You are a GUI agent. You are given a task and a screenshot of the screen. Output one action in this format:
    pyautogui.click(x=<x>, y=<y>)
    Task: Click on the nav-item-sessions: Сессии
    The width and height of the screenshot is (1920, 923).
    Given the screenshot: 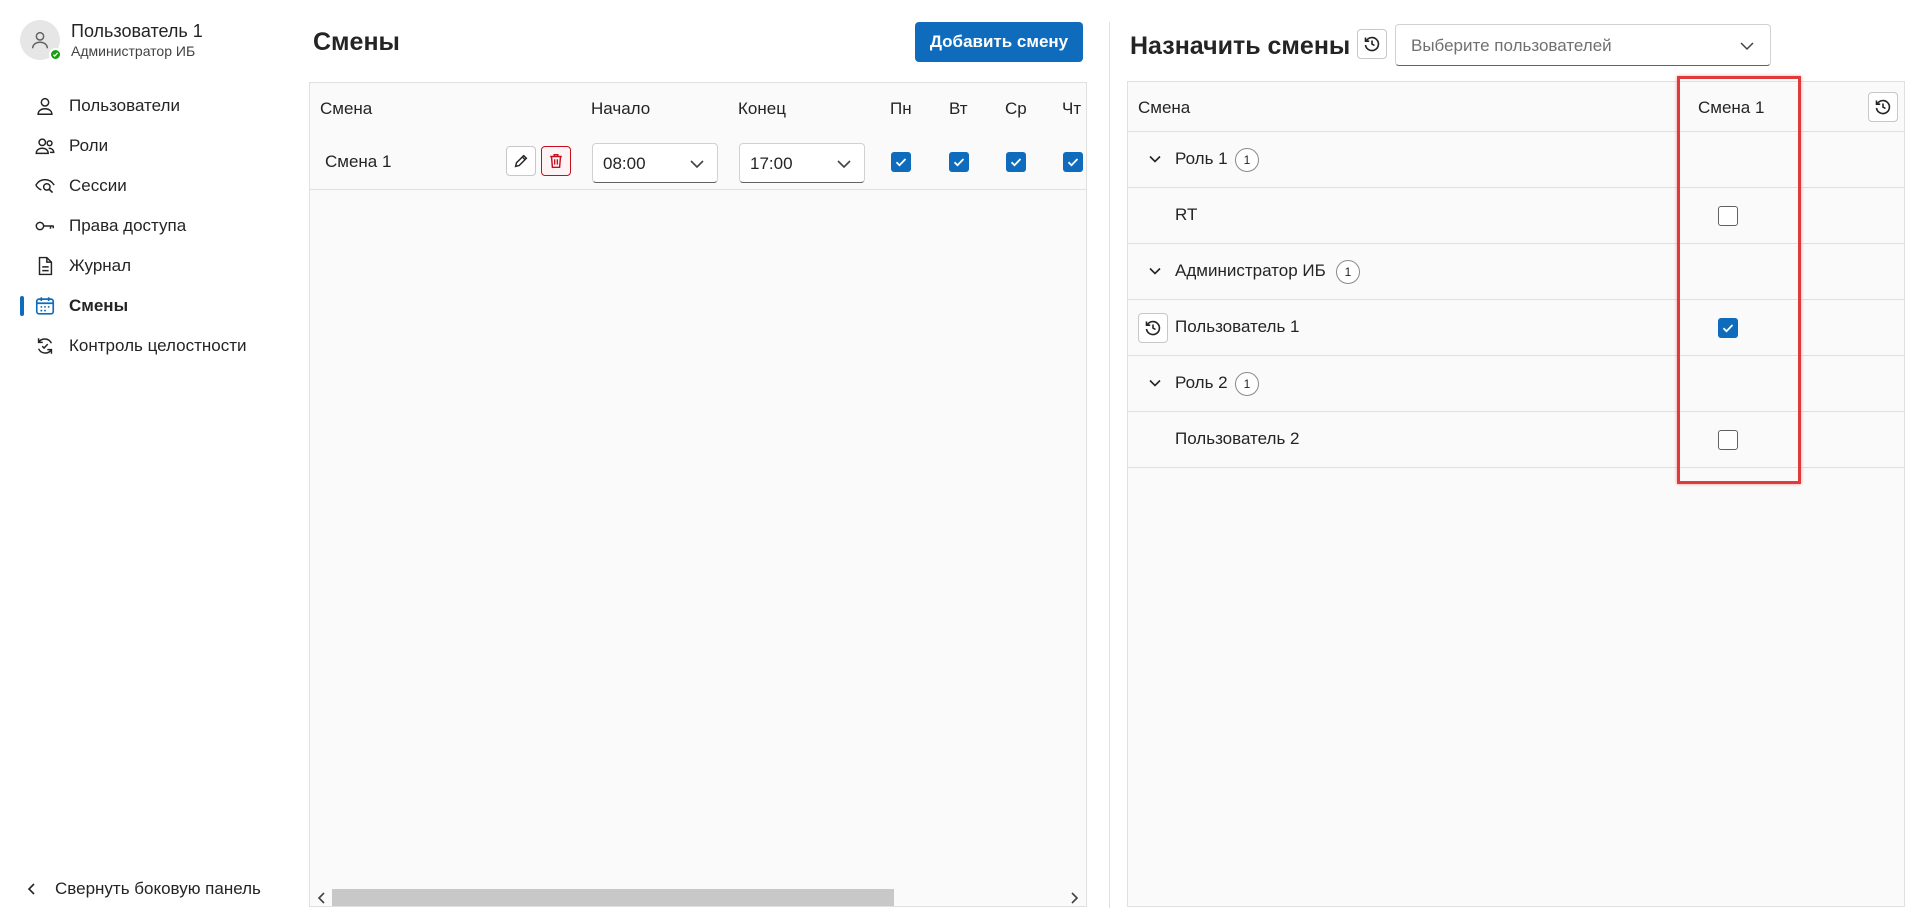 What is the action you would take?
    pyautogui.click(x=150, y=186)
    